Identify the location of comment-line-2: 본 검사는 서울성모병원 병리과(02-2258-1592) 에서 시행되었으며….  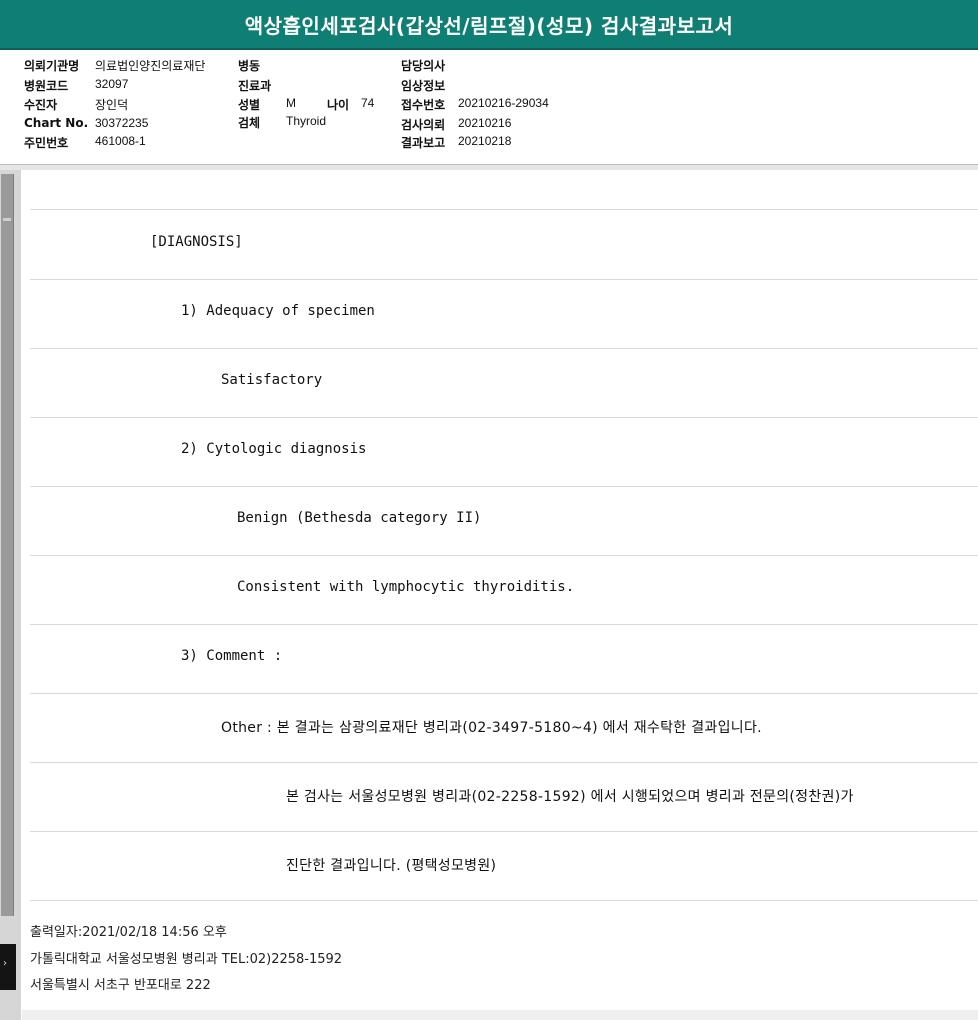
(570, 797).